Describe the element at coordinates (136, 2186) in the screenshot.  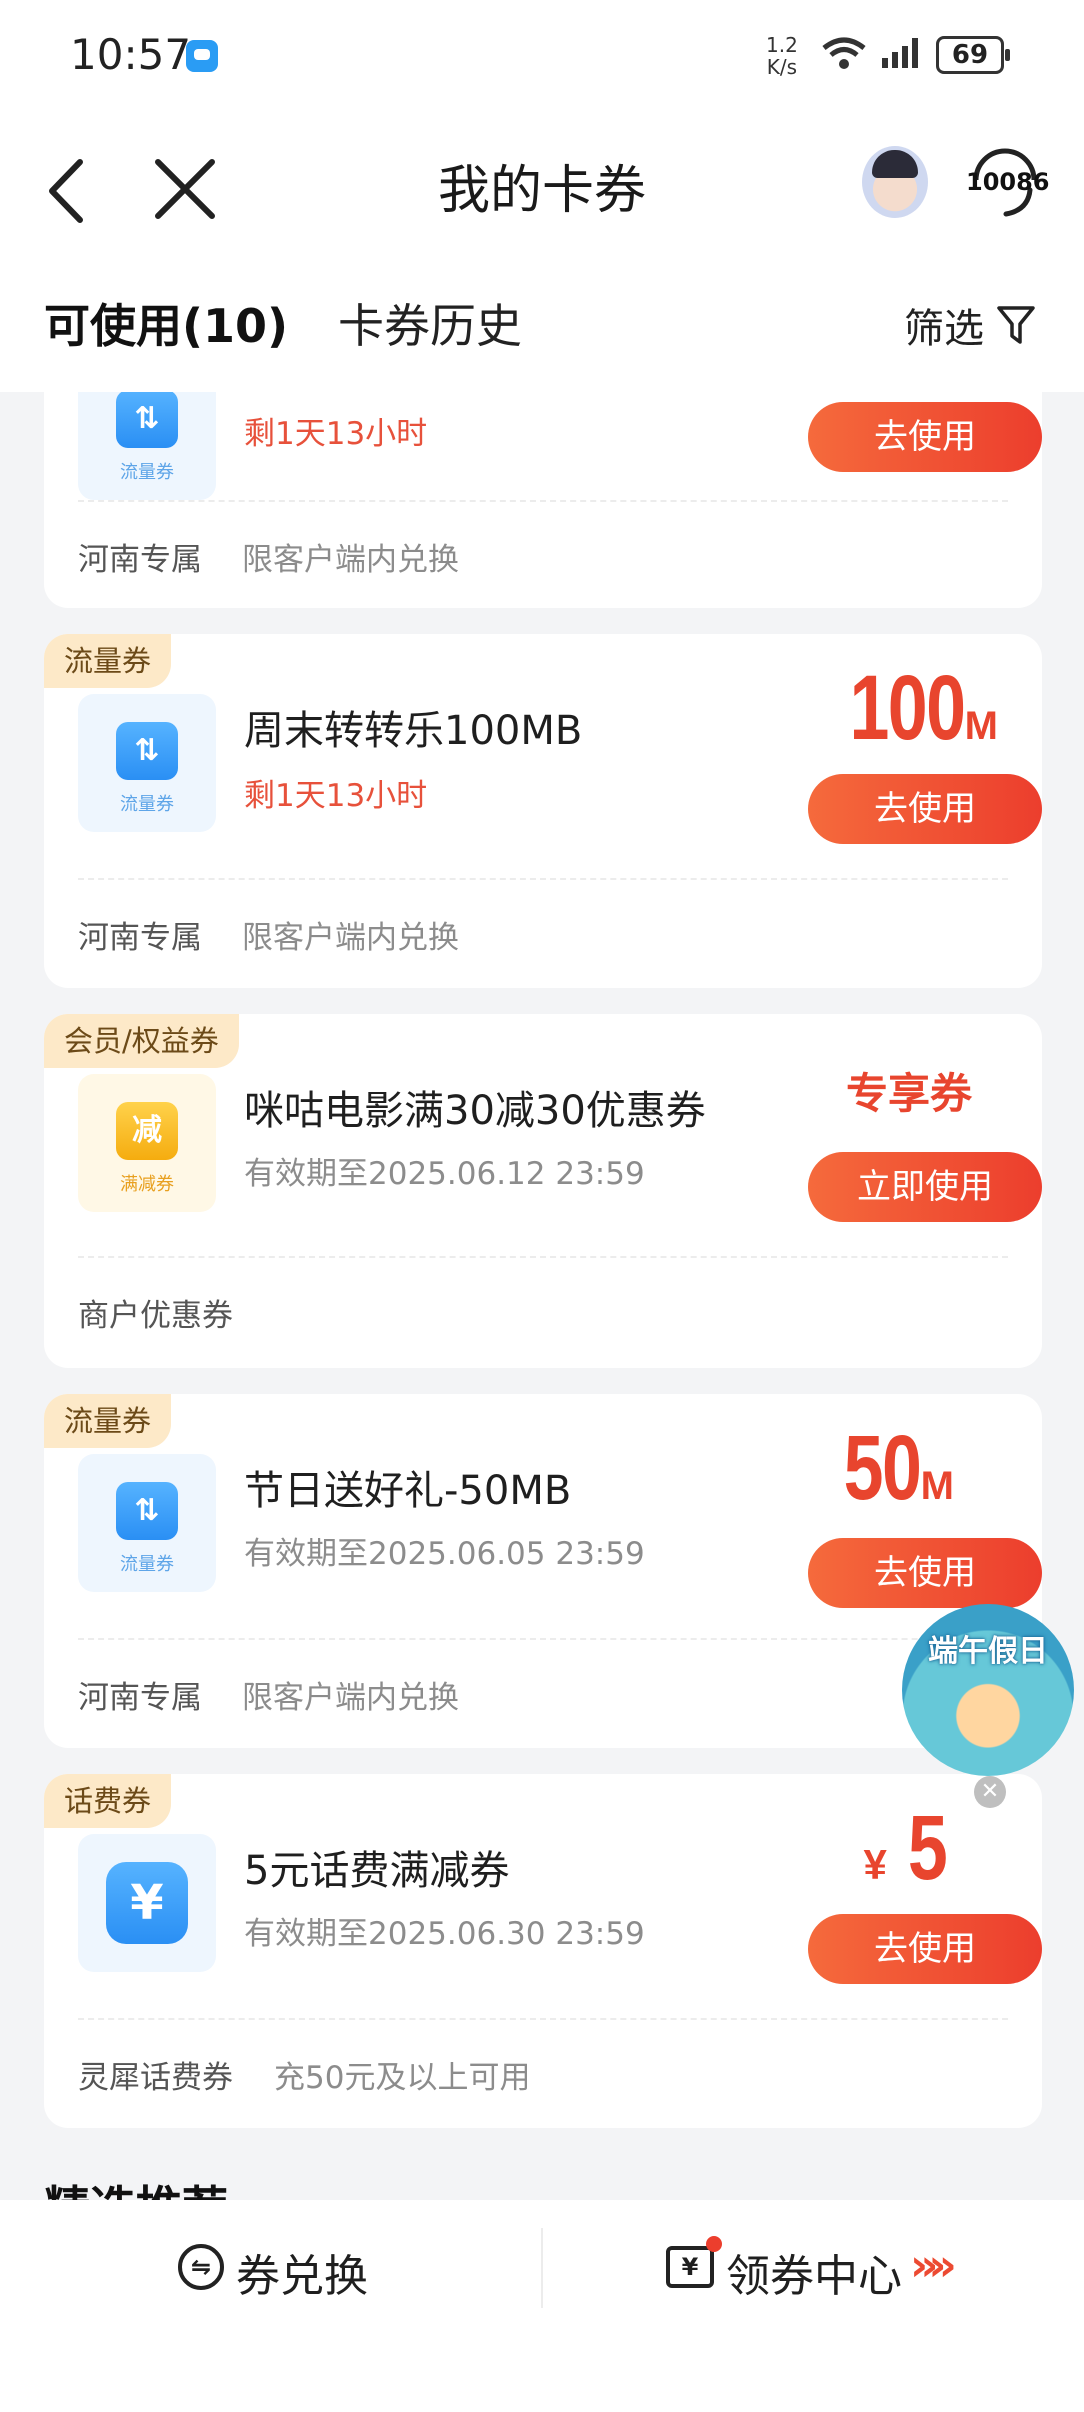
I see `section-title-recommended: 精选推荐` at that location.